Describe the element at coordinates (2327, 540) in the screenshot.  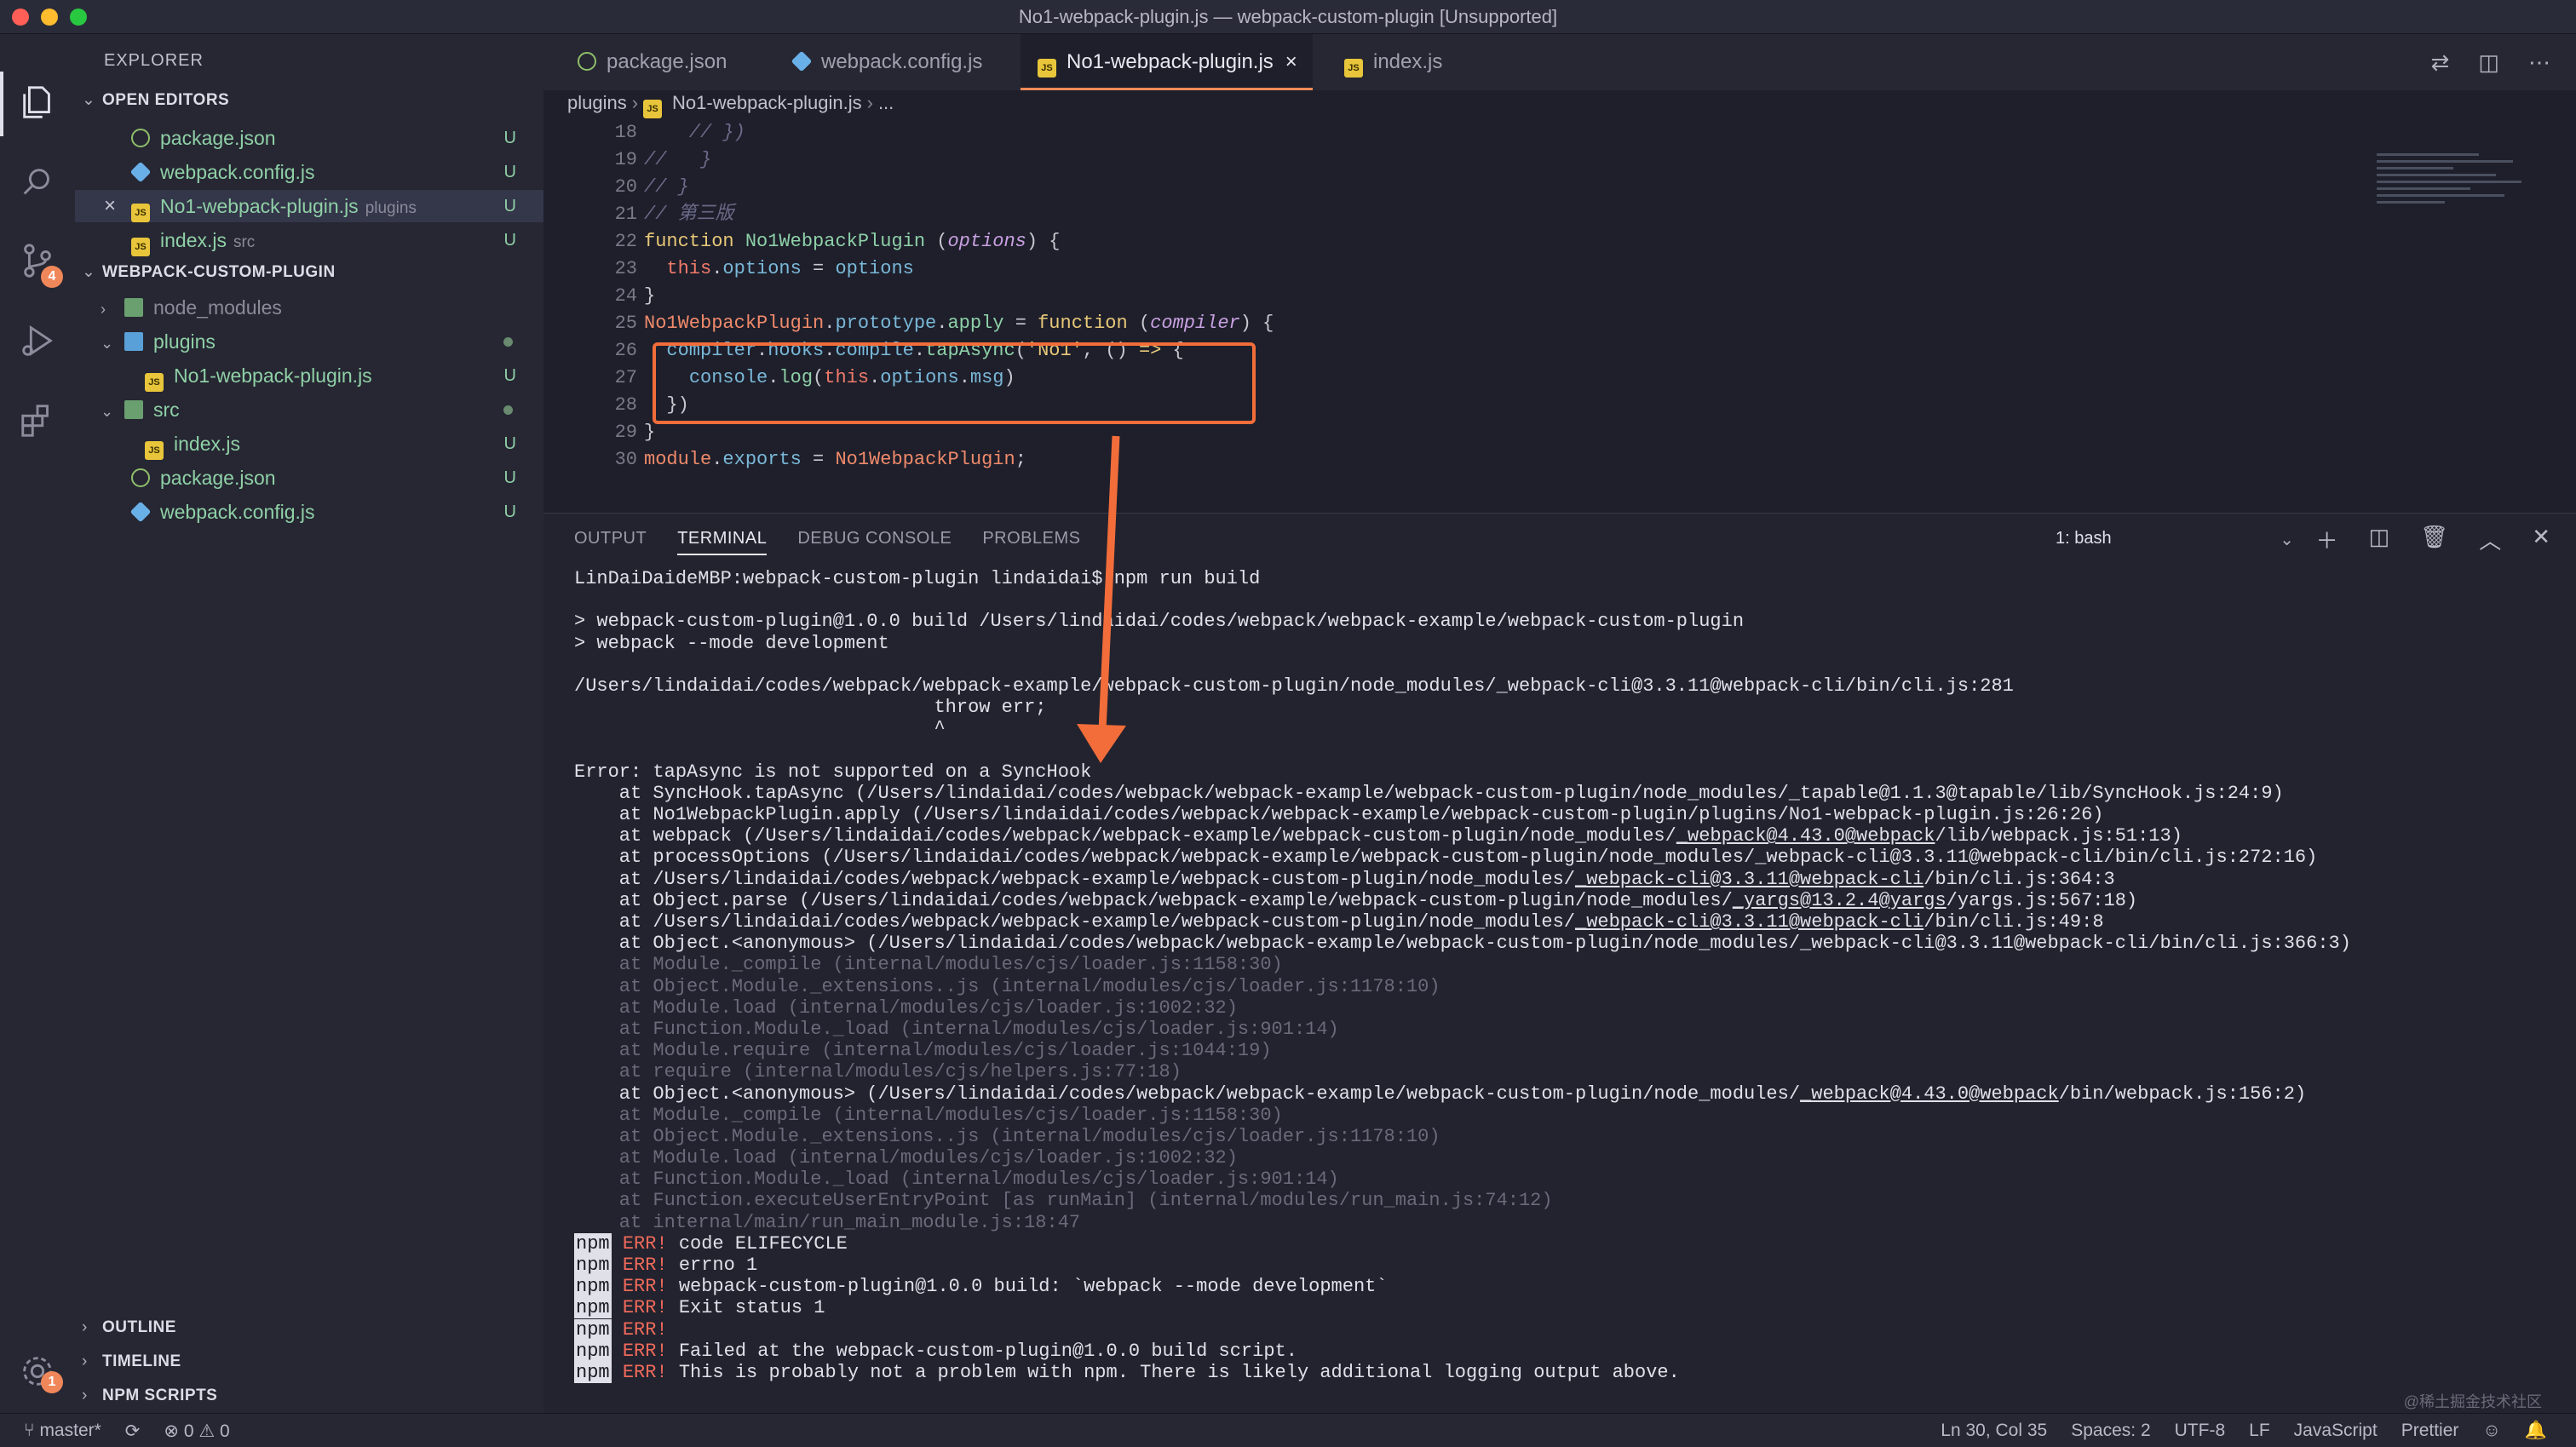
I see `new-terminal-icon: ＋` at that location.